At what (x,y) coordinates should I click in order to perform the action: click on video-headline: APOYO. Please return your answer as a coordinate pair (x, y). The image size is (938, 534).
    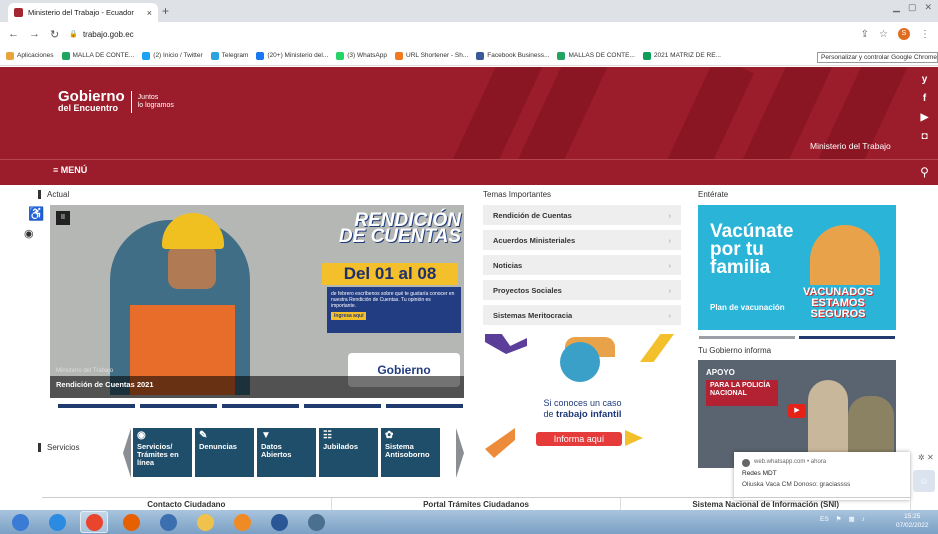
    Looking at the image, I should click on (720, 372).